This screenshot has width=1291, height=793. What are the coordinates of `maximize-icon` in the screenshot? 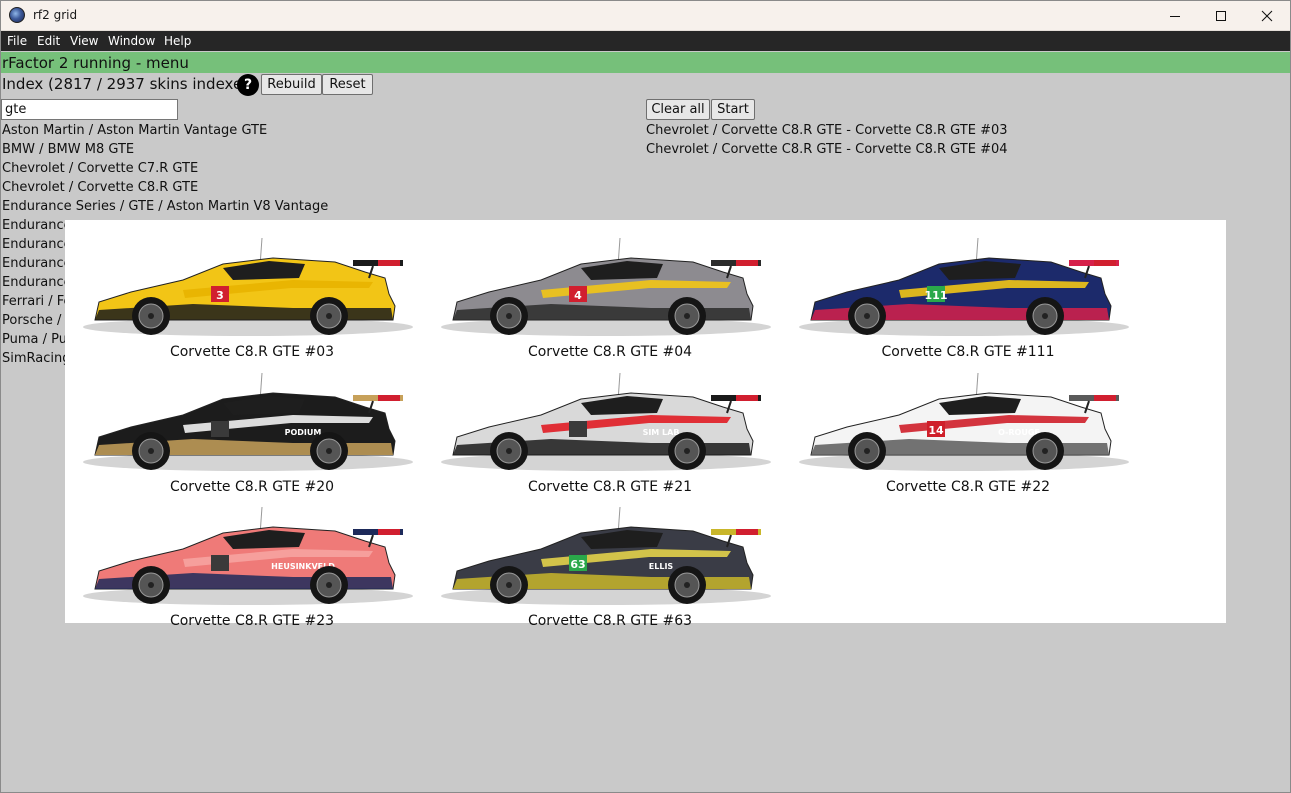 It's located at (1221, 15).